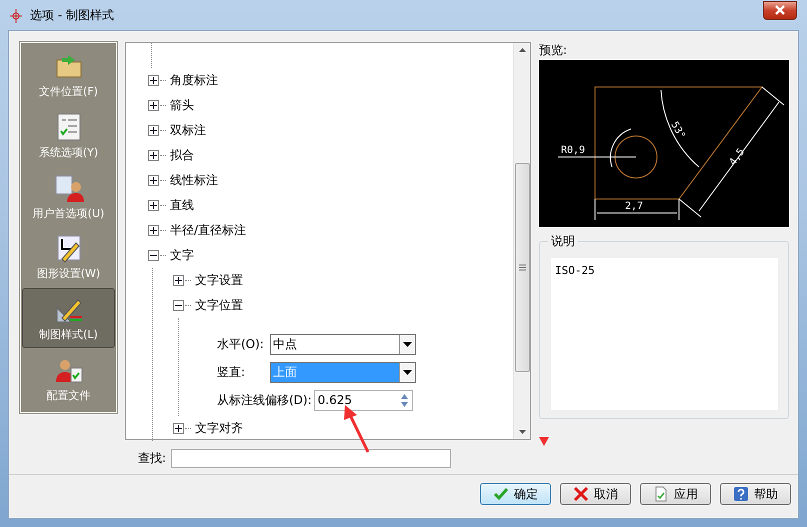 This screenshot has height=527, width=807. What do you see at coordinates (69, 187) in the screenshot?
I see `user-drawing-icon` at bounding box center [69, 187].